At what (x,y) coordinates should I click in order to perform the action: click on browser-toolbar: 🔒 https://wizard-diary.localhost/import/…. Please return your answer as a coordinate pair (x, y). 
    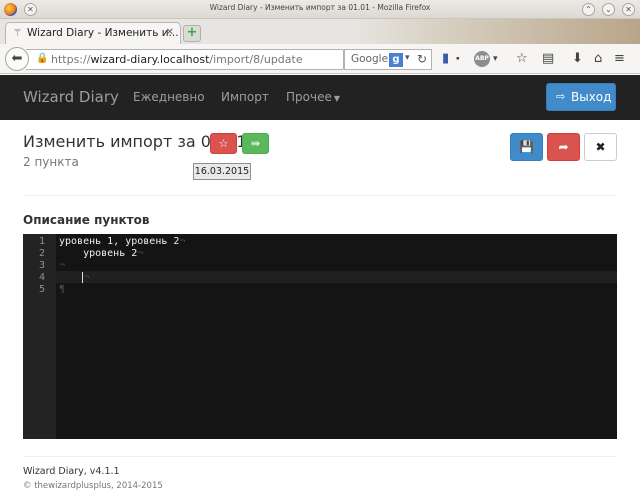
    Looking at the image, I should click on (320, 59).